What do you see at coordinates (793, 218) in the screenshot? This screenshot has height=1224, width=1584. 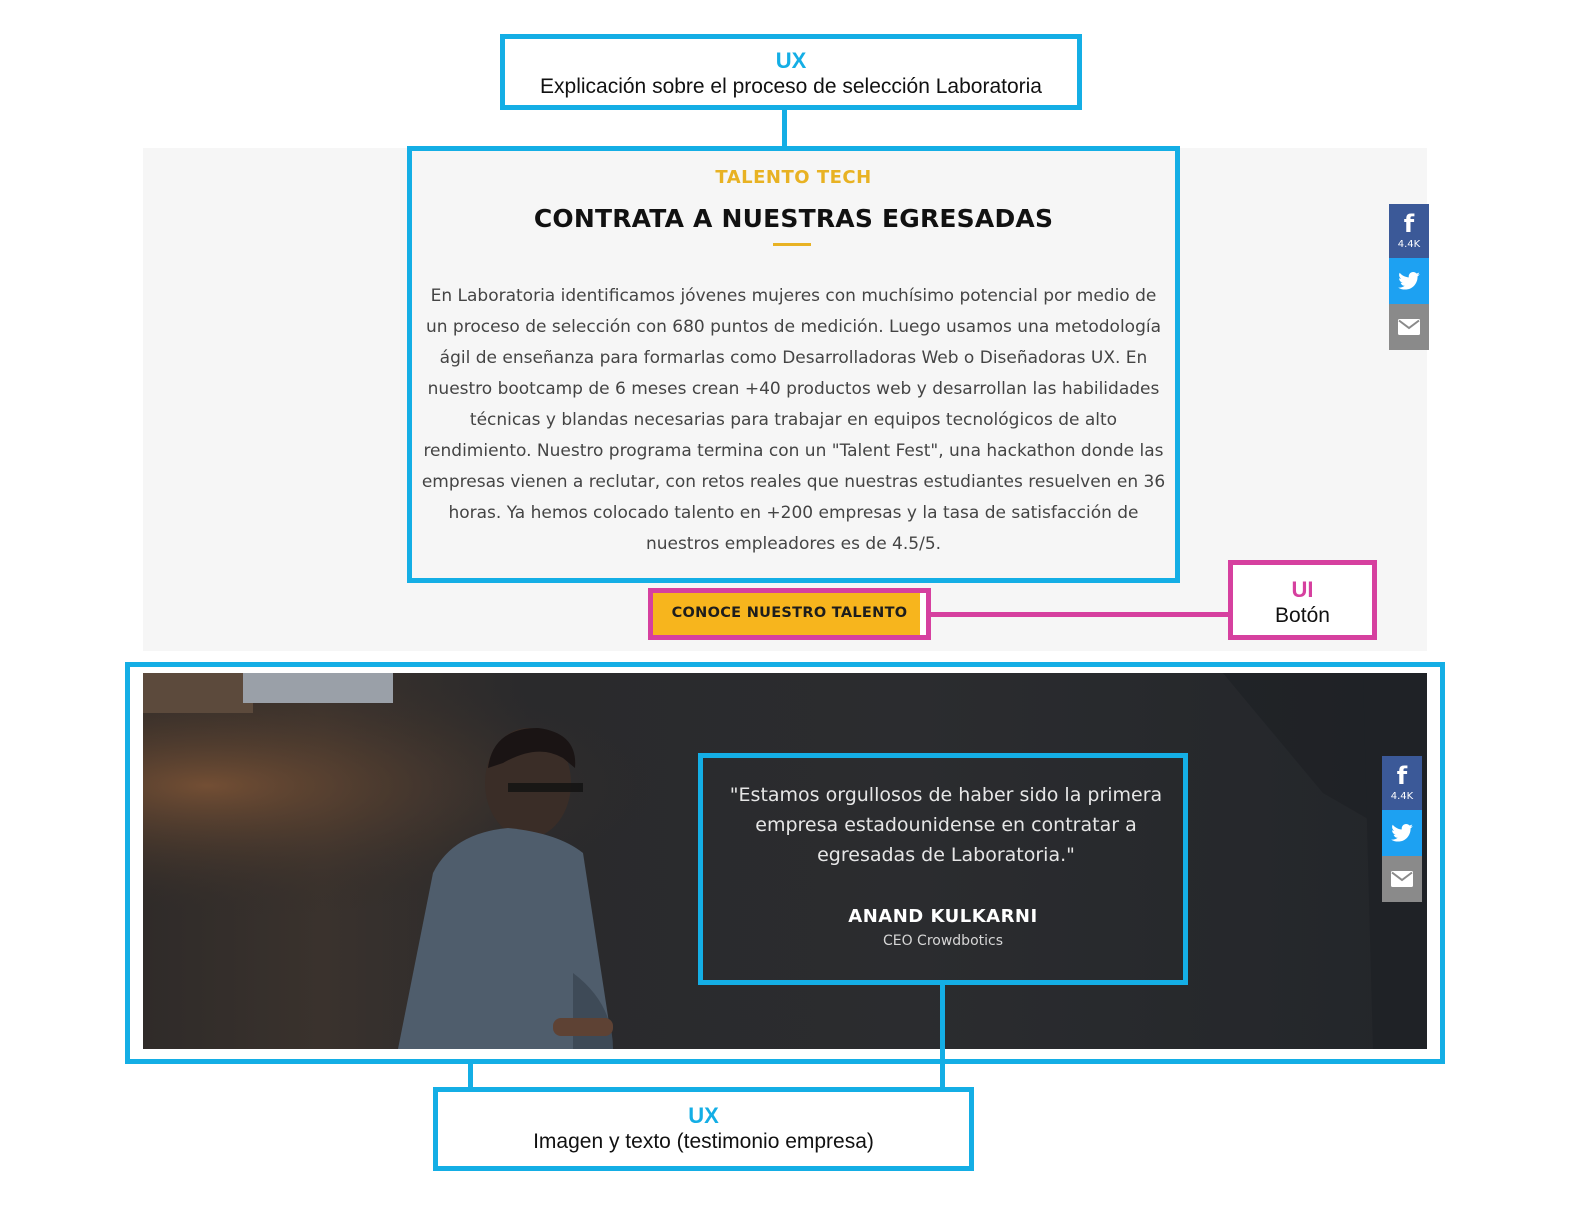 I see `section-title: CONTRATA A NUESTRAS EGRESADAS` at bounding box center [793, 218].